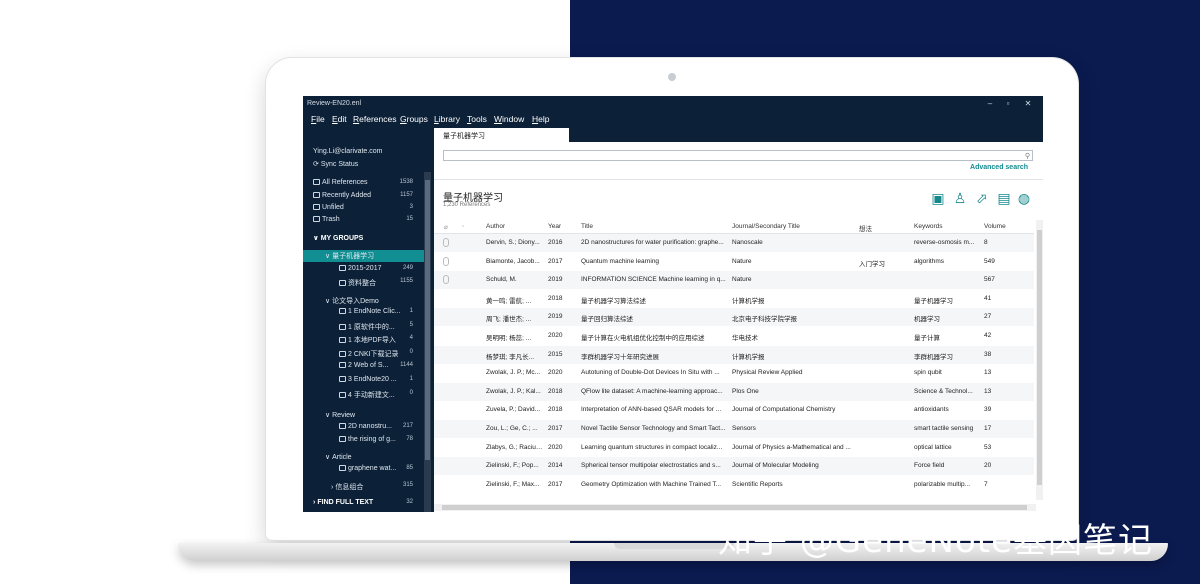 The height and width of the screenshot is (584, 1200). Describe the element at coordinates (501, 135) in the screenshot. I see `tab-group: 量子机器学习` at that location.